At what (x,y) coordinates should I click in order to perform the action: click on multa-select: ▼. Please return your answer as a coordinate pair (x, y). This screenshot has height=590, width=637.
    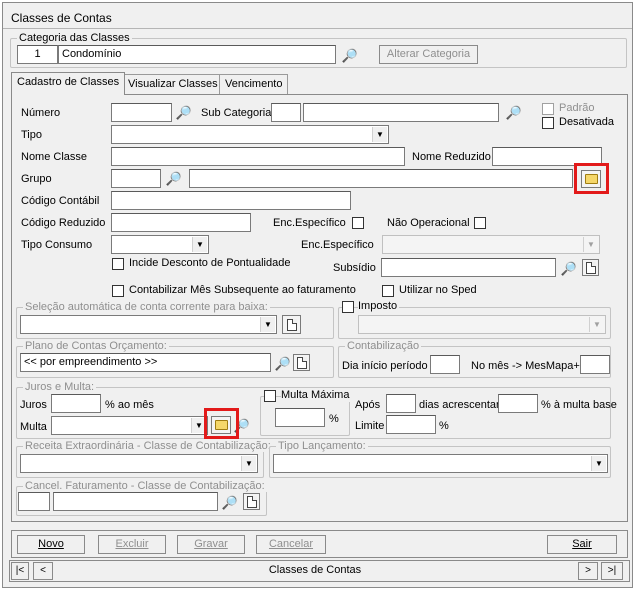
    Looking at the image, I should click on (129, 425).